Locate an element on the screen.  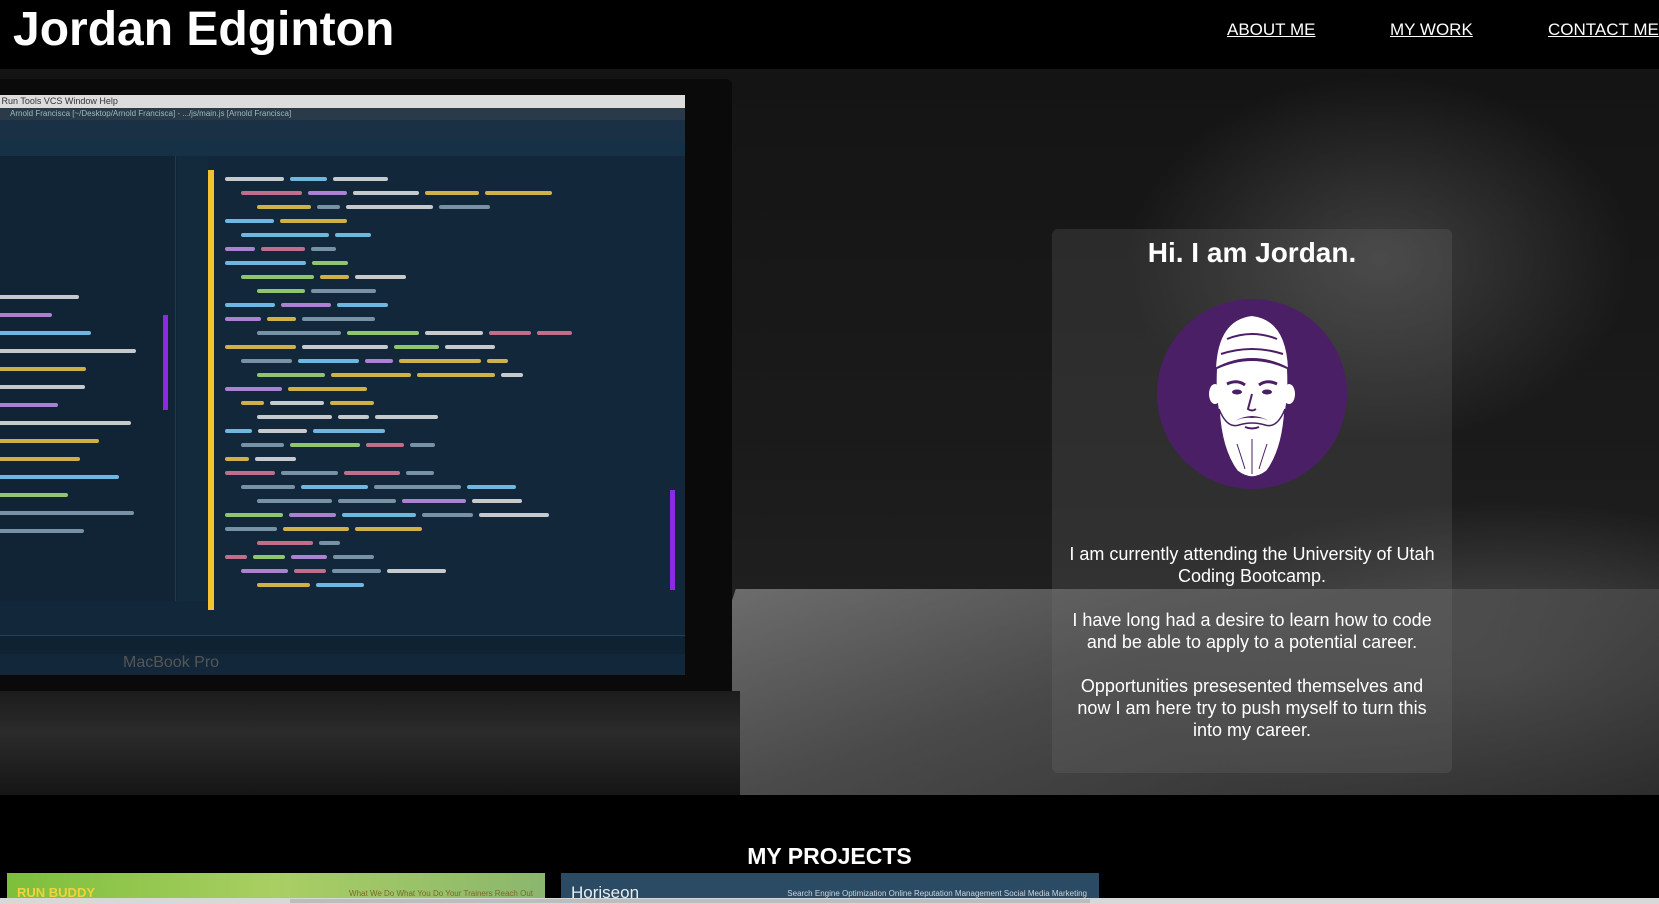
horizontal-scrollbar-thumb is located at coordinates (690, 901).